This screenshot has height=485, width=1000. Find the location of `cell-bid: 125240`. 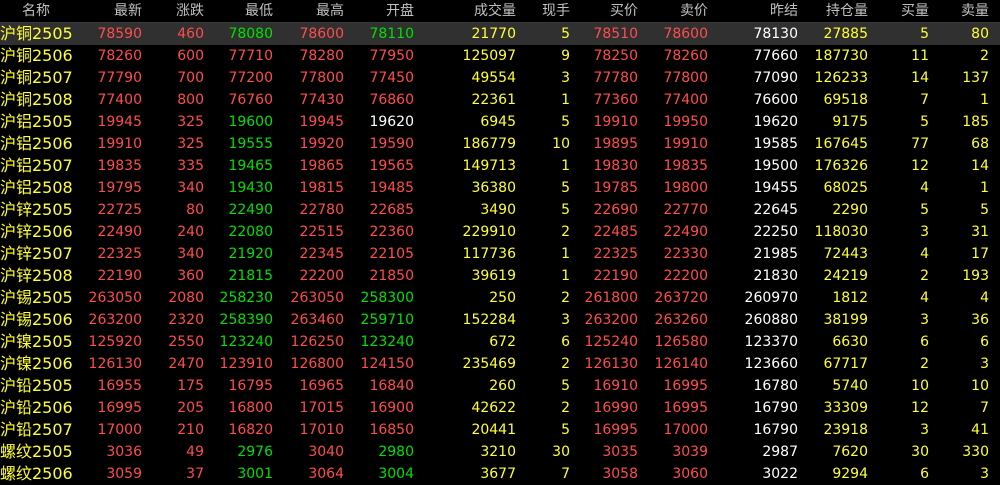

cell-bid: 125240 is located at coordinates (611, 342).